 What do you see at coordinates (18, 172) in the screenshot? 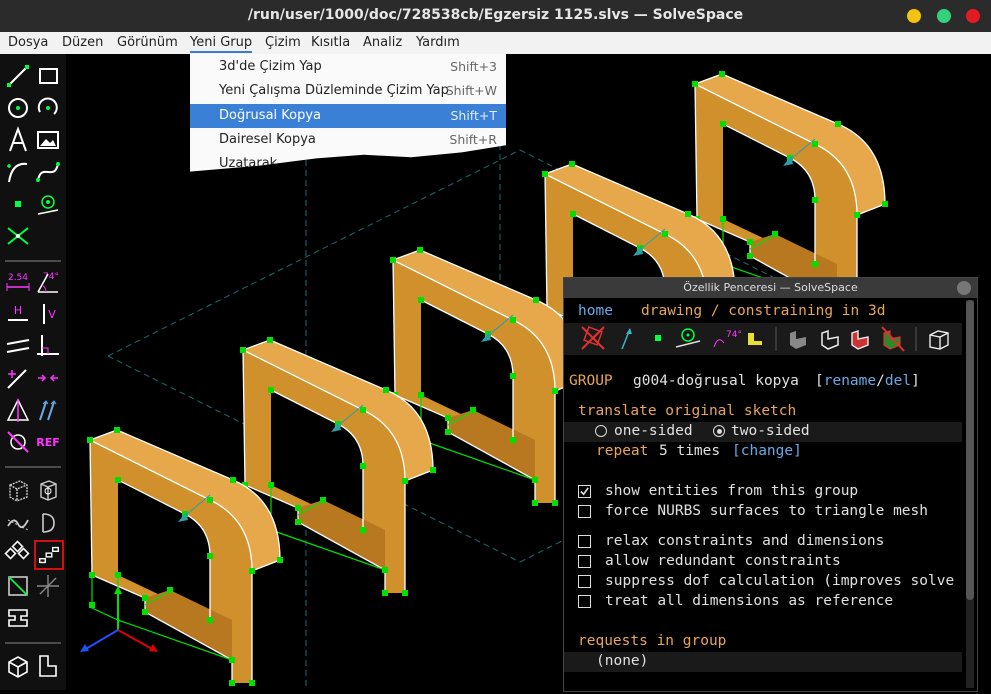
I see `tangent-arc-icon` at bounding box center [18, 172].